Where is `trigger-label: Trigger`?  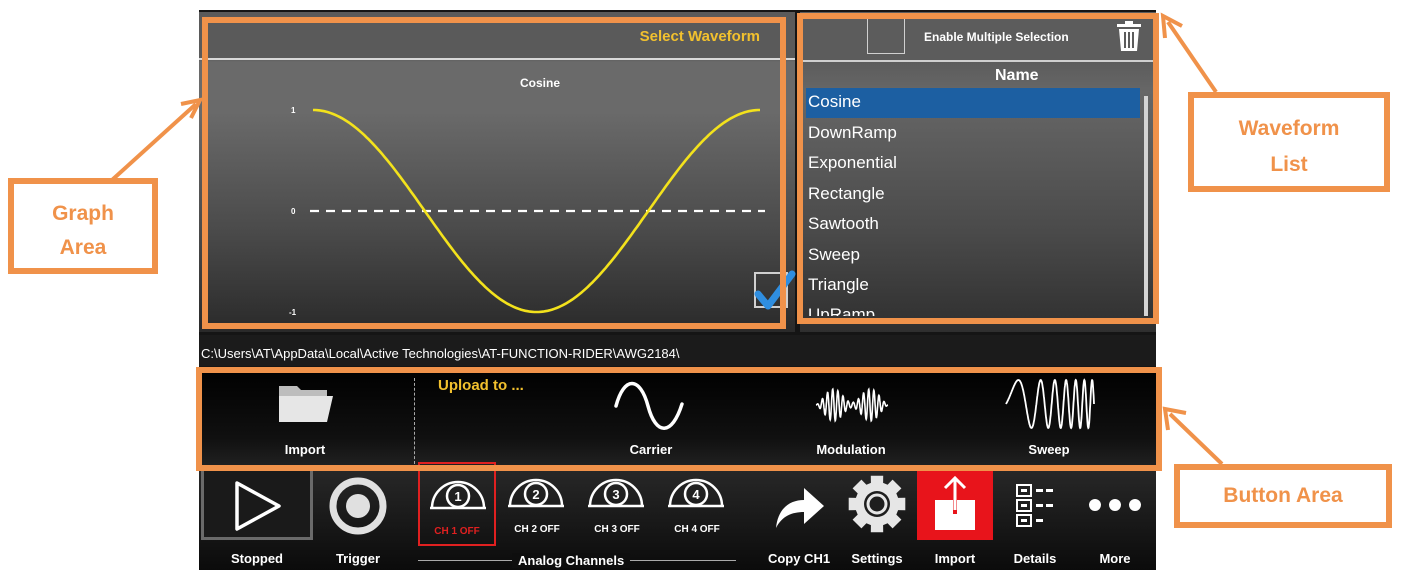
trigger-label: Trigger is located at coordinates (358, 558).